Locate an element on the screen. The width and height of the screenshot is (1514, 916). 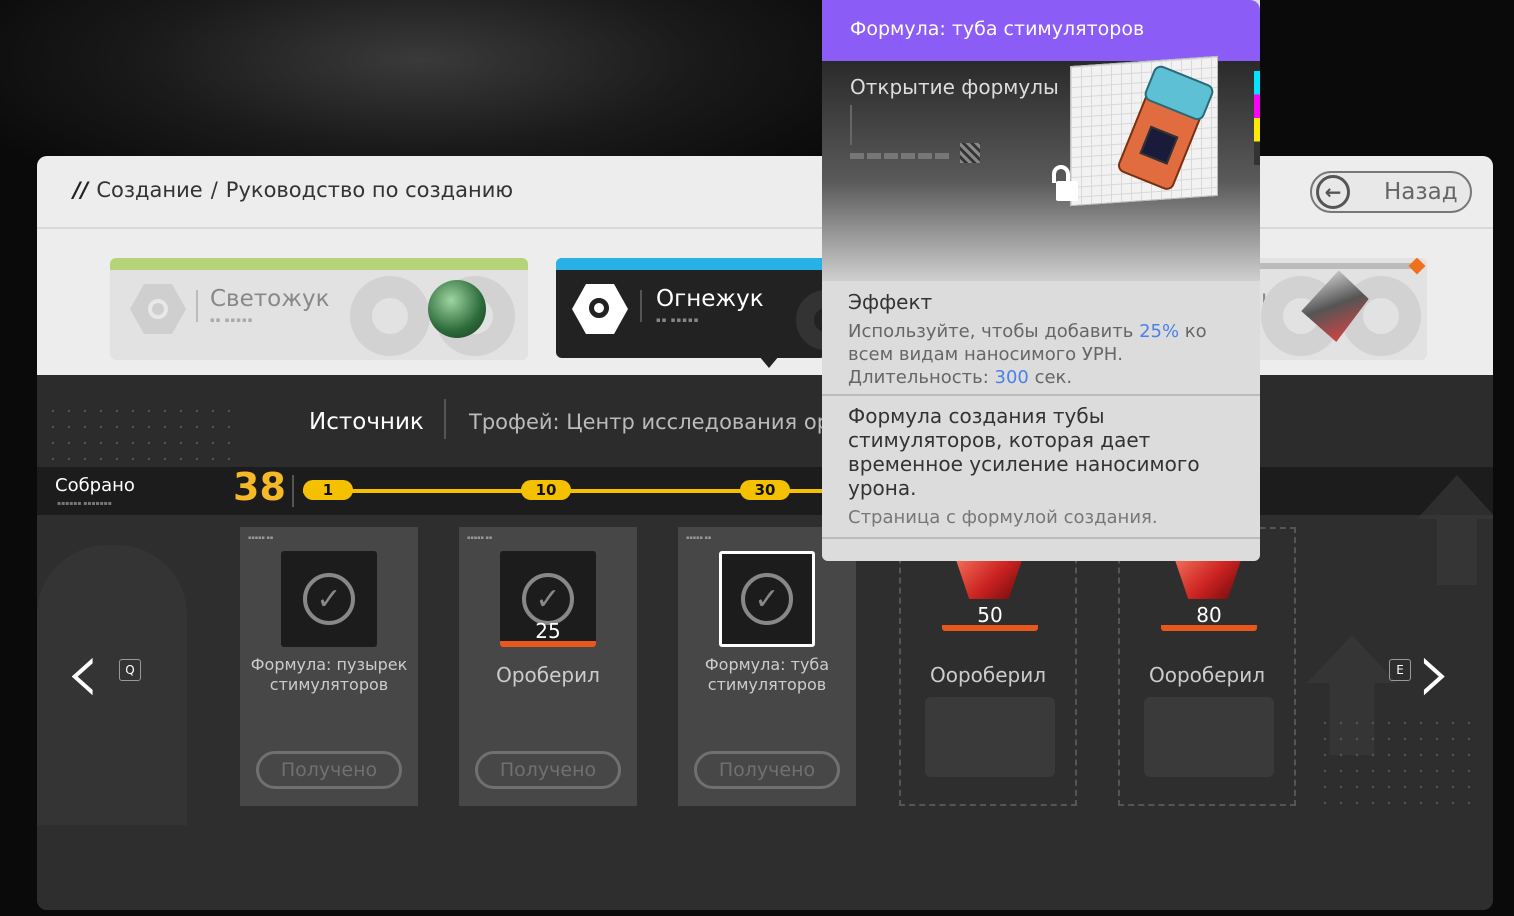
category-tab-glowbug: Светожук ▪▪ ▪▪▪▪▪ is located at coordinates (319, 309).